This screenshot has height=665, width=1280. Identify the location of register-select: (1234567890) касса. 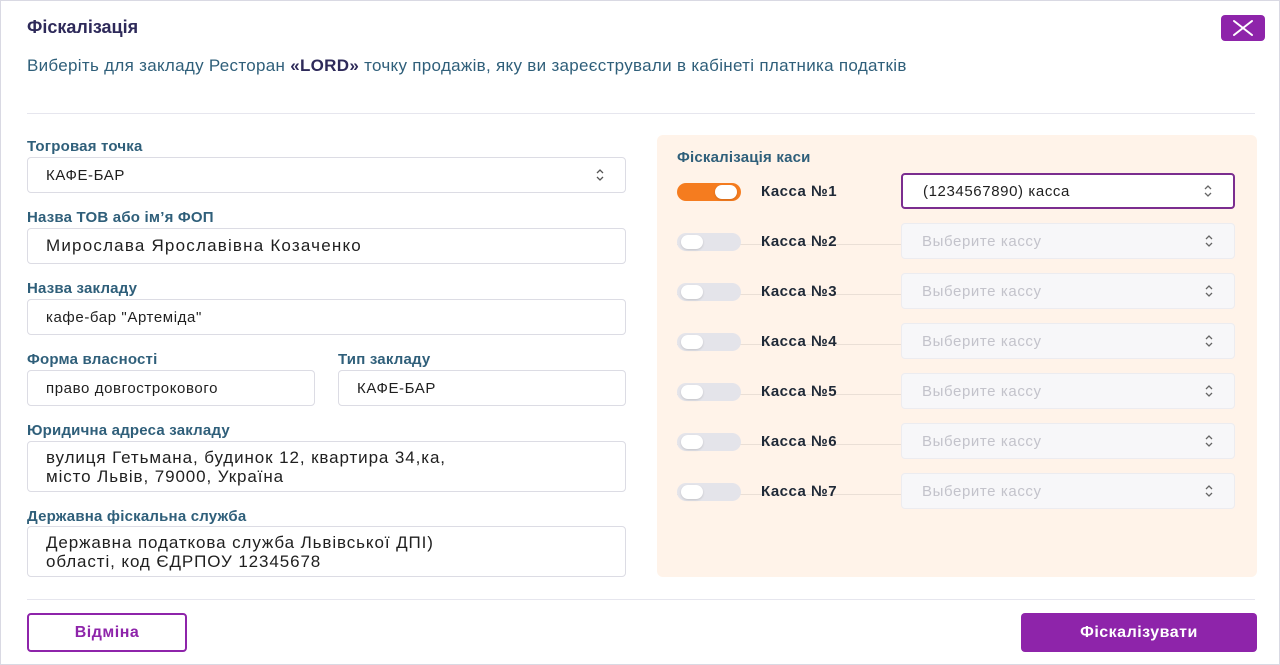
(1068, 191).